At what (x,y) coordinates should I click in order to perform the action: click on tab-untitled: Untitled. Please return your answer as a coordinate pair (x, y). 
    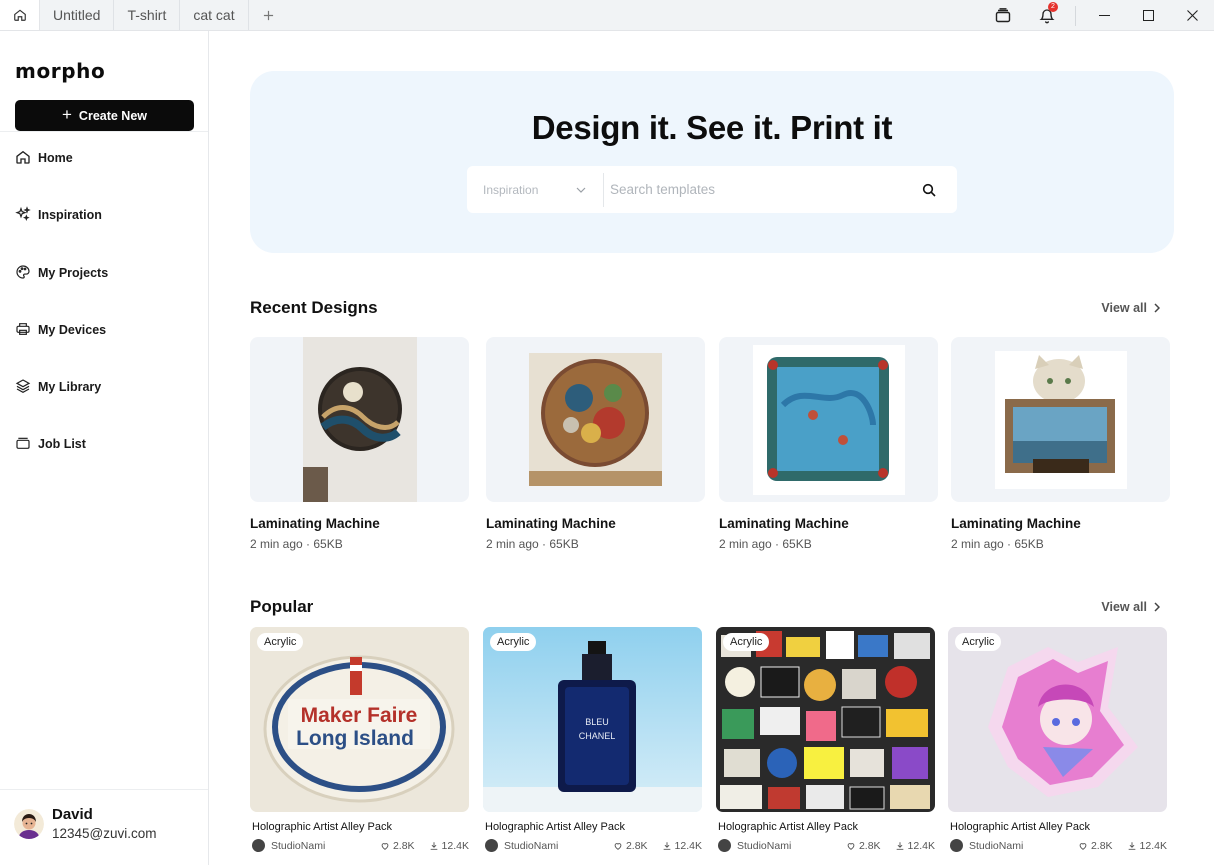
    Looking at the image, I should click on (77, 15).